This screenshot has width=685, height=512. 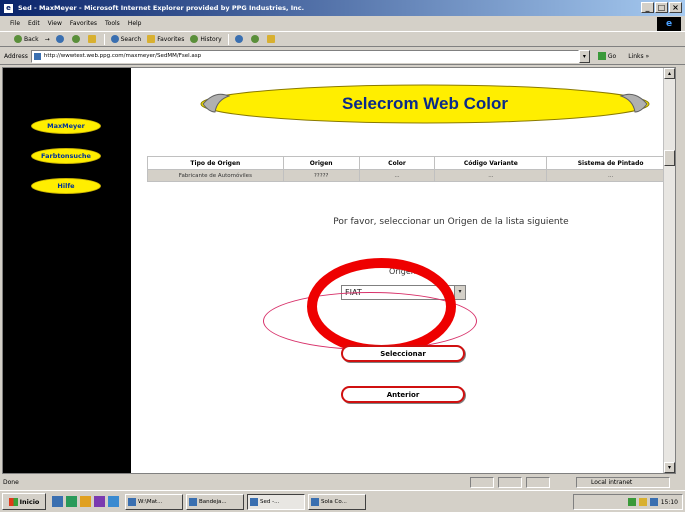 What do you see at coordinates (18, 39) in the screenshot?
I see `back-arrow-icon` at bounding box center [18, 39].